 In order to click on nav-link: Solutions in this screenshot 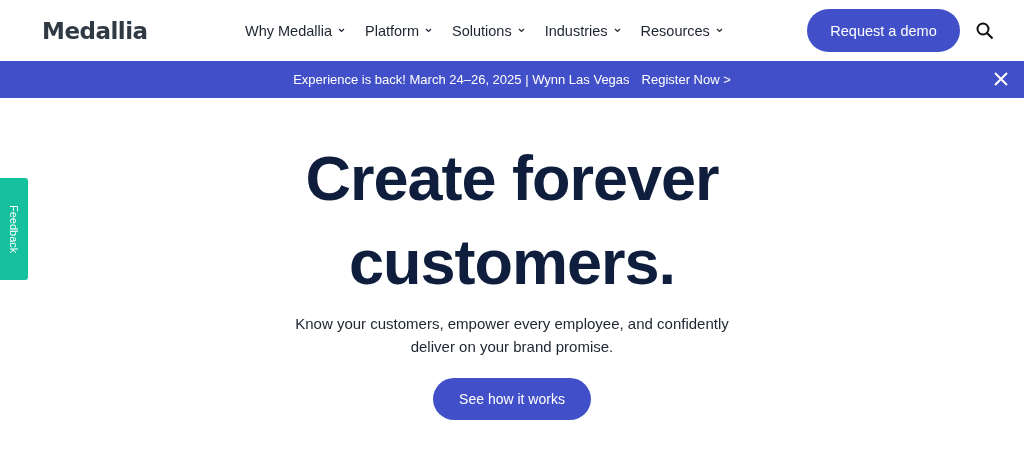, I will do `click(488, 30)`.